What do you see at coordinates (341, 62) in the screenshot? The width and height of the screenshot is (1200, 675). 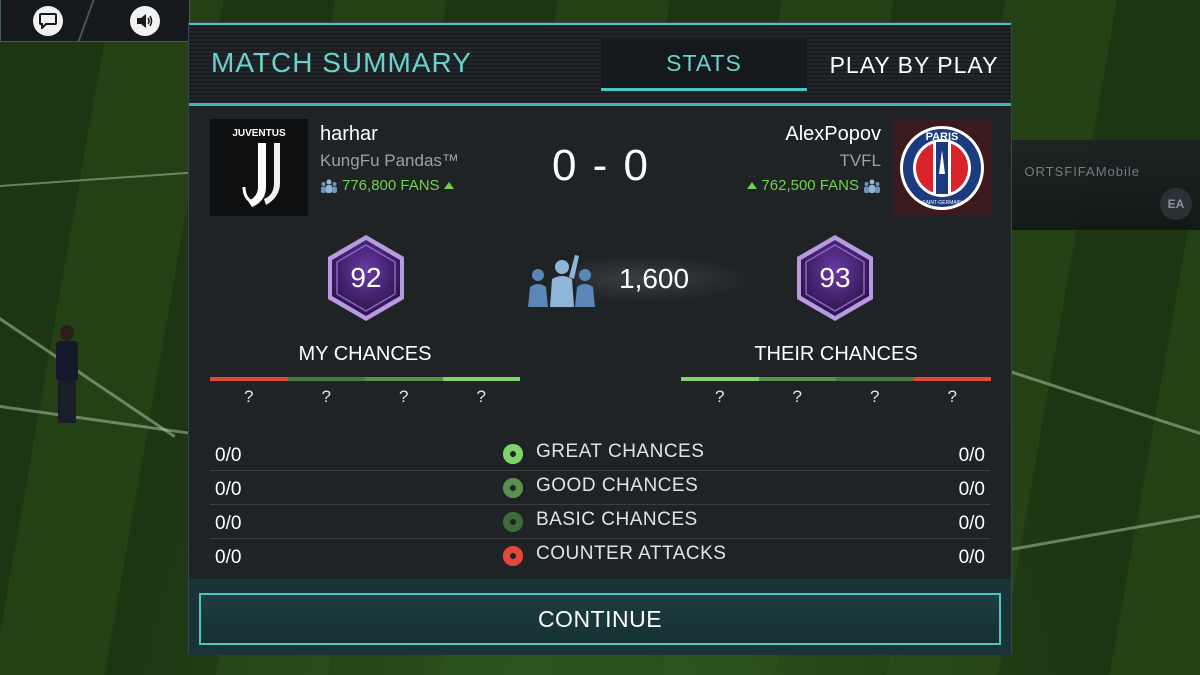 I see `page-title: MATCH SUMMARY` at bounding box center [341, 62].